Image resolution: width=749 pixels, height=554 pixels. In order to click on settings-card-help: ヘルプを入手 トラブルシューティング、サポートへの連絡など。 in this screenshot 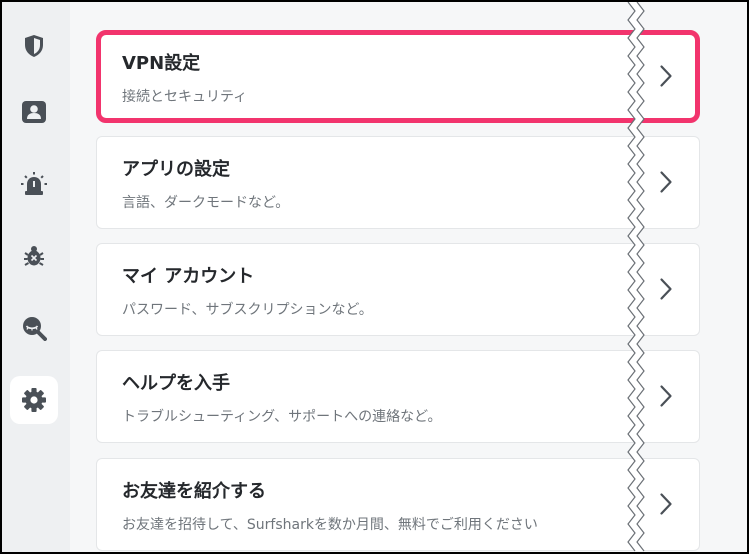, I will do `click(398, 396)`.